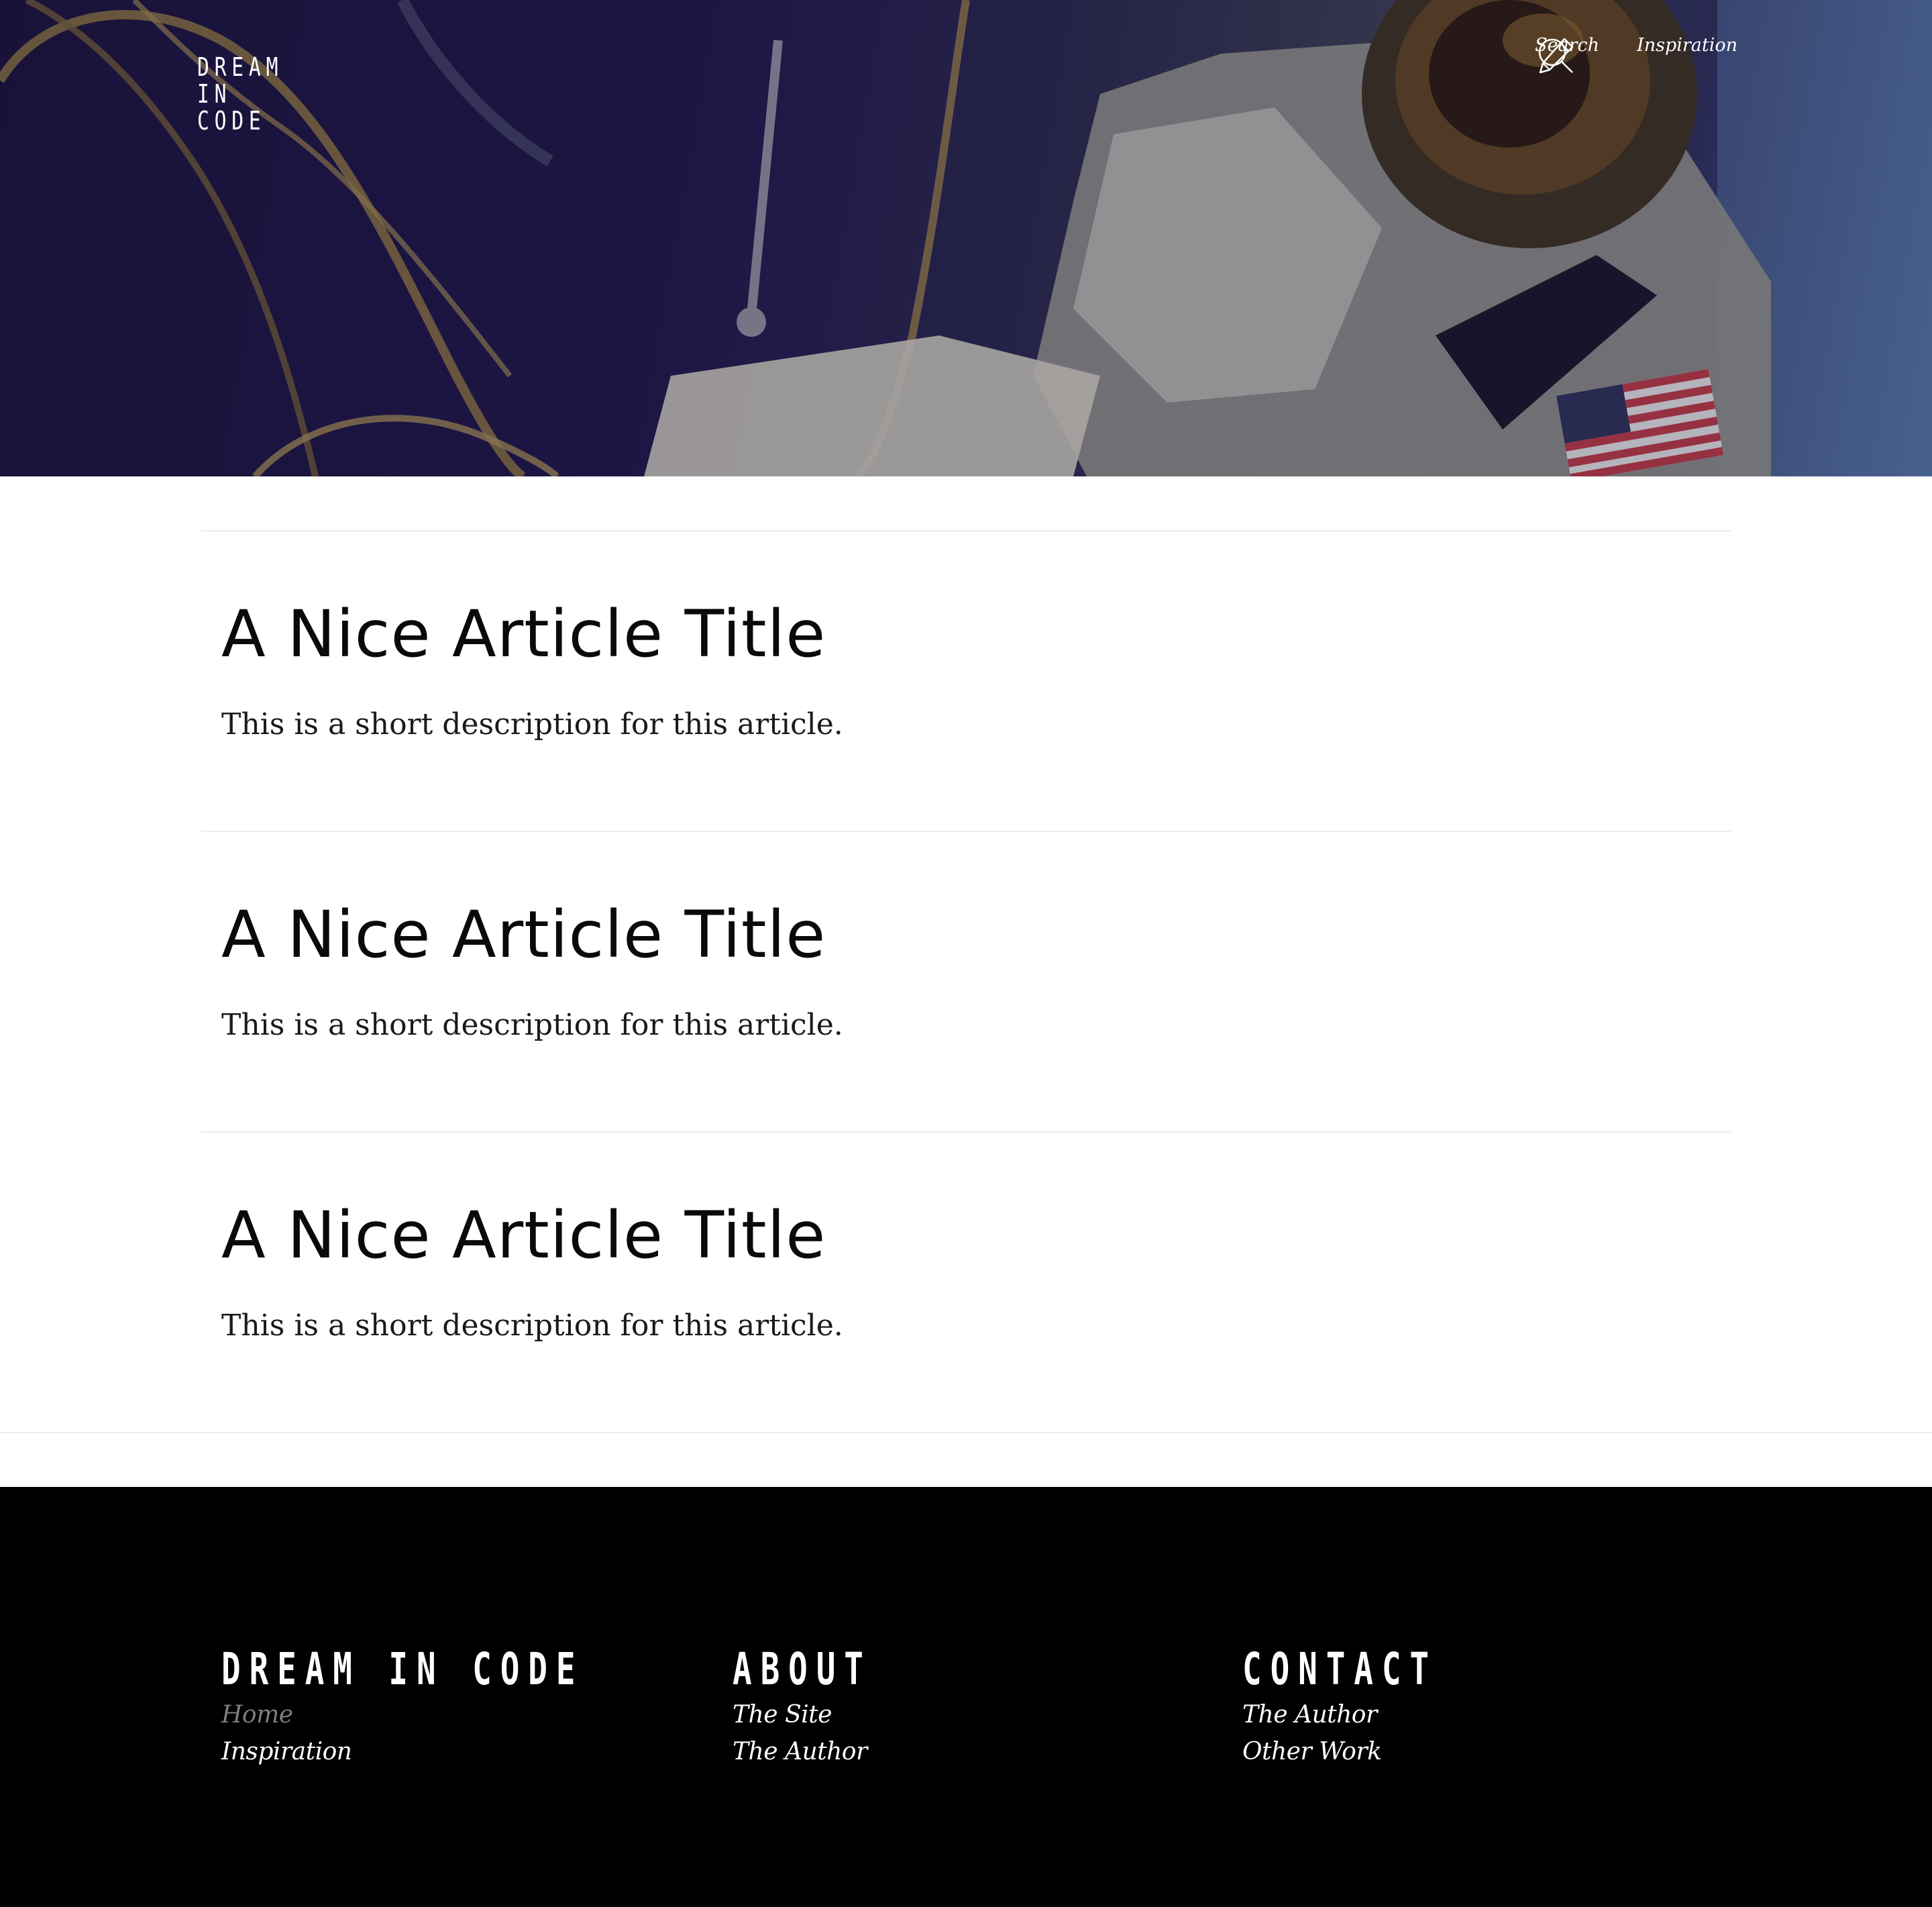 This screenshot has height=1907, width=1932. I want to click on header-nav: Search Inspiration, so click(1636, 54).